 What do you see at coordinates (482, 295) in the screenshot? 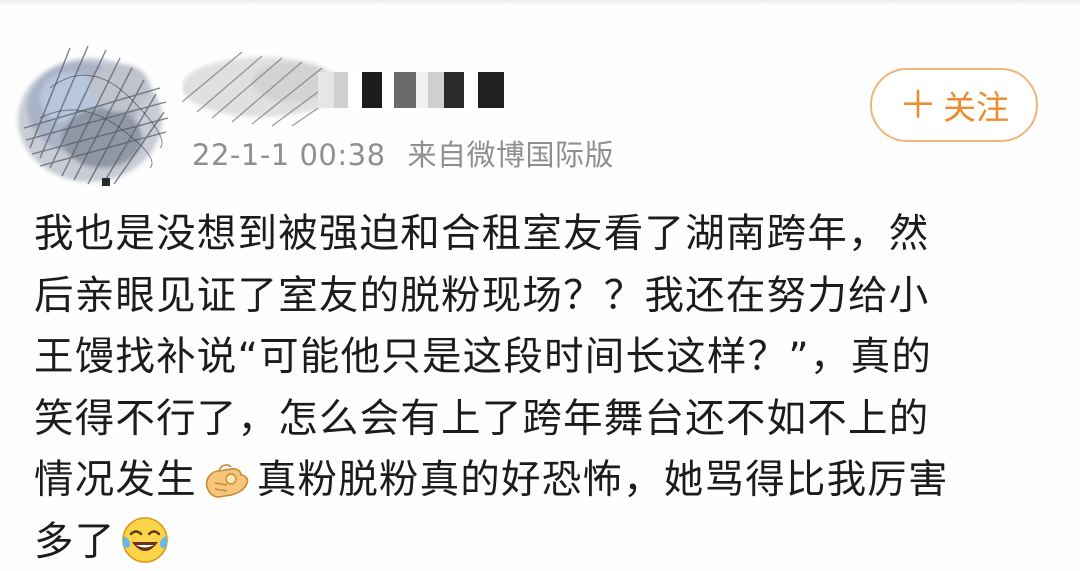
I see `post-text-line: 后亲眼见证了室友的脱粉现场？？我还在努力给小` at bounding box center [482, 295].